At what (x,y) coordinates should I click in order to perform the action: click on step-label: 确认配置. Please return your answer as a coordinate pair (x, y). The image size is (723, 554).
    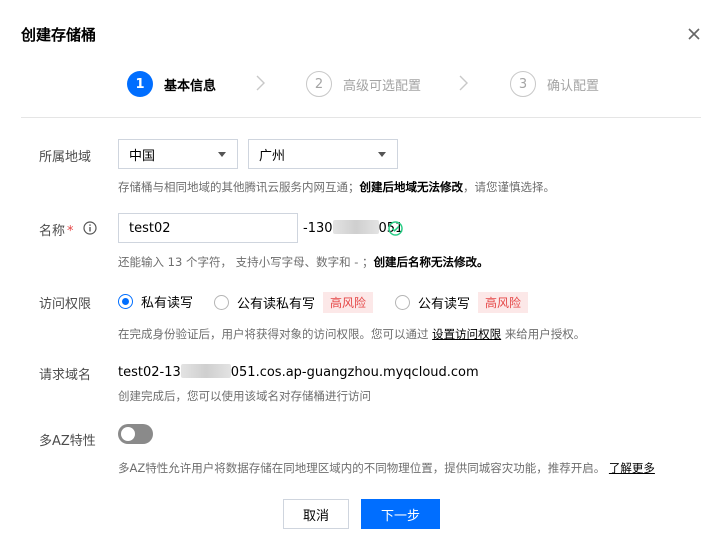
    Looking at the image, I should click on (573, 86).